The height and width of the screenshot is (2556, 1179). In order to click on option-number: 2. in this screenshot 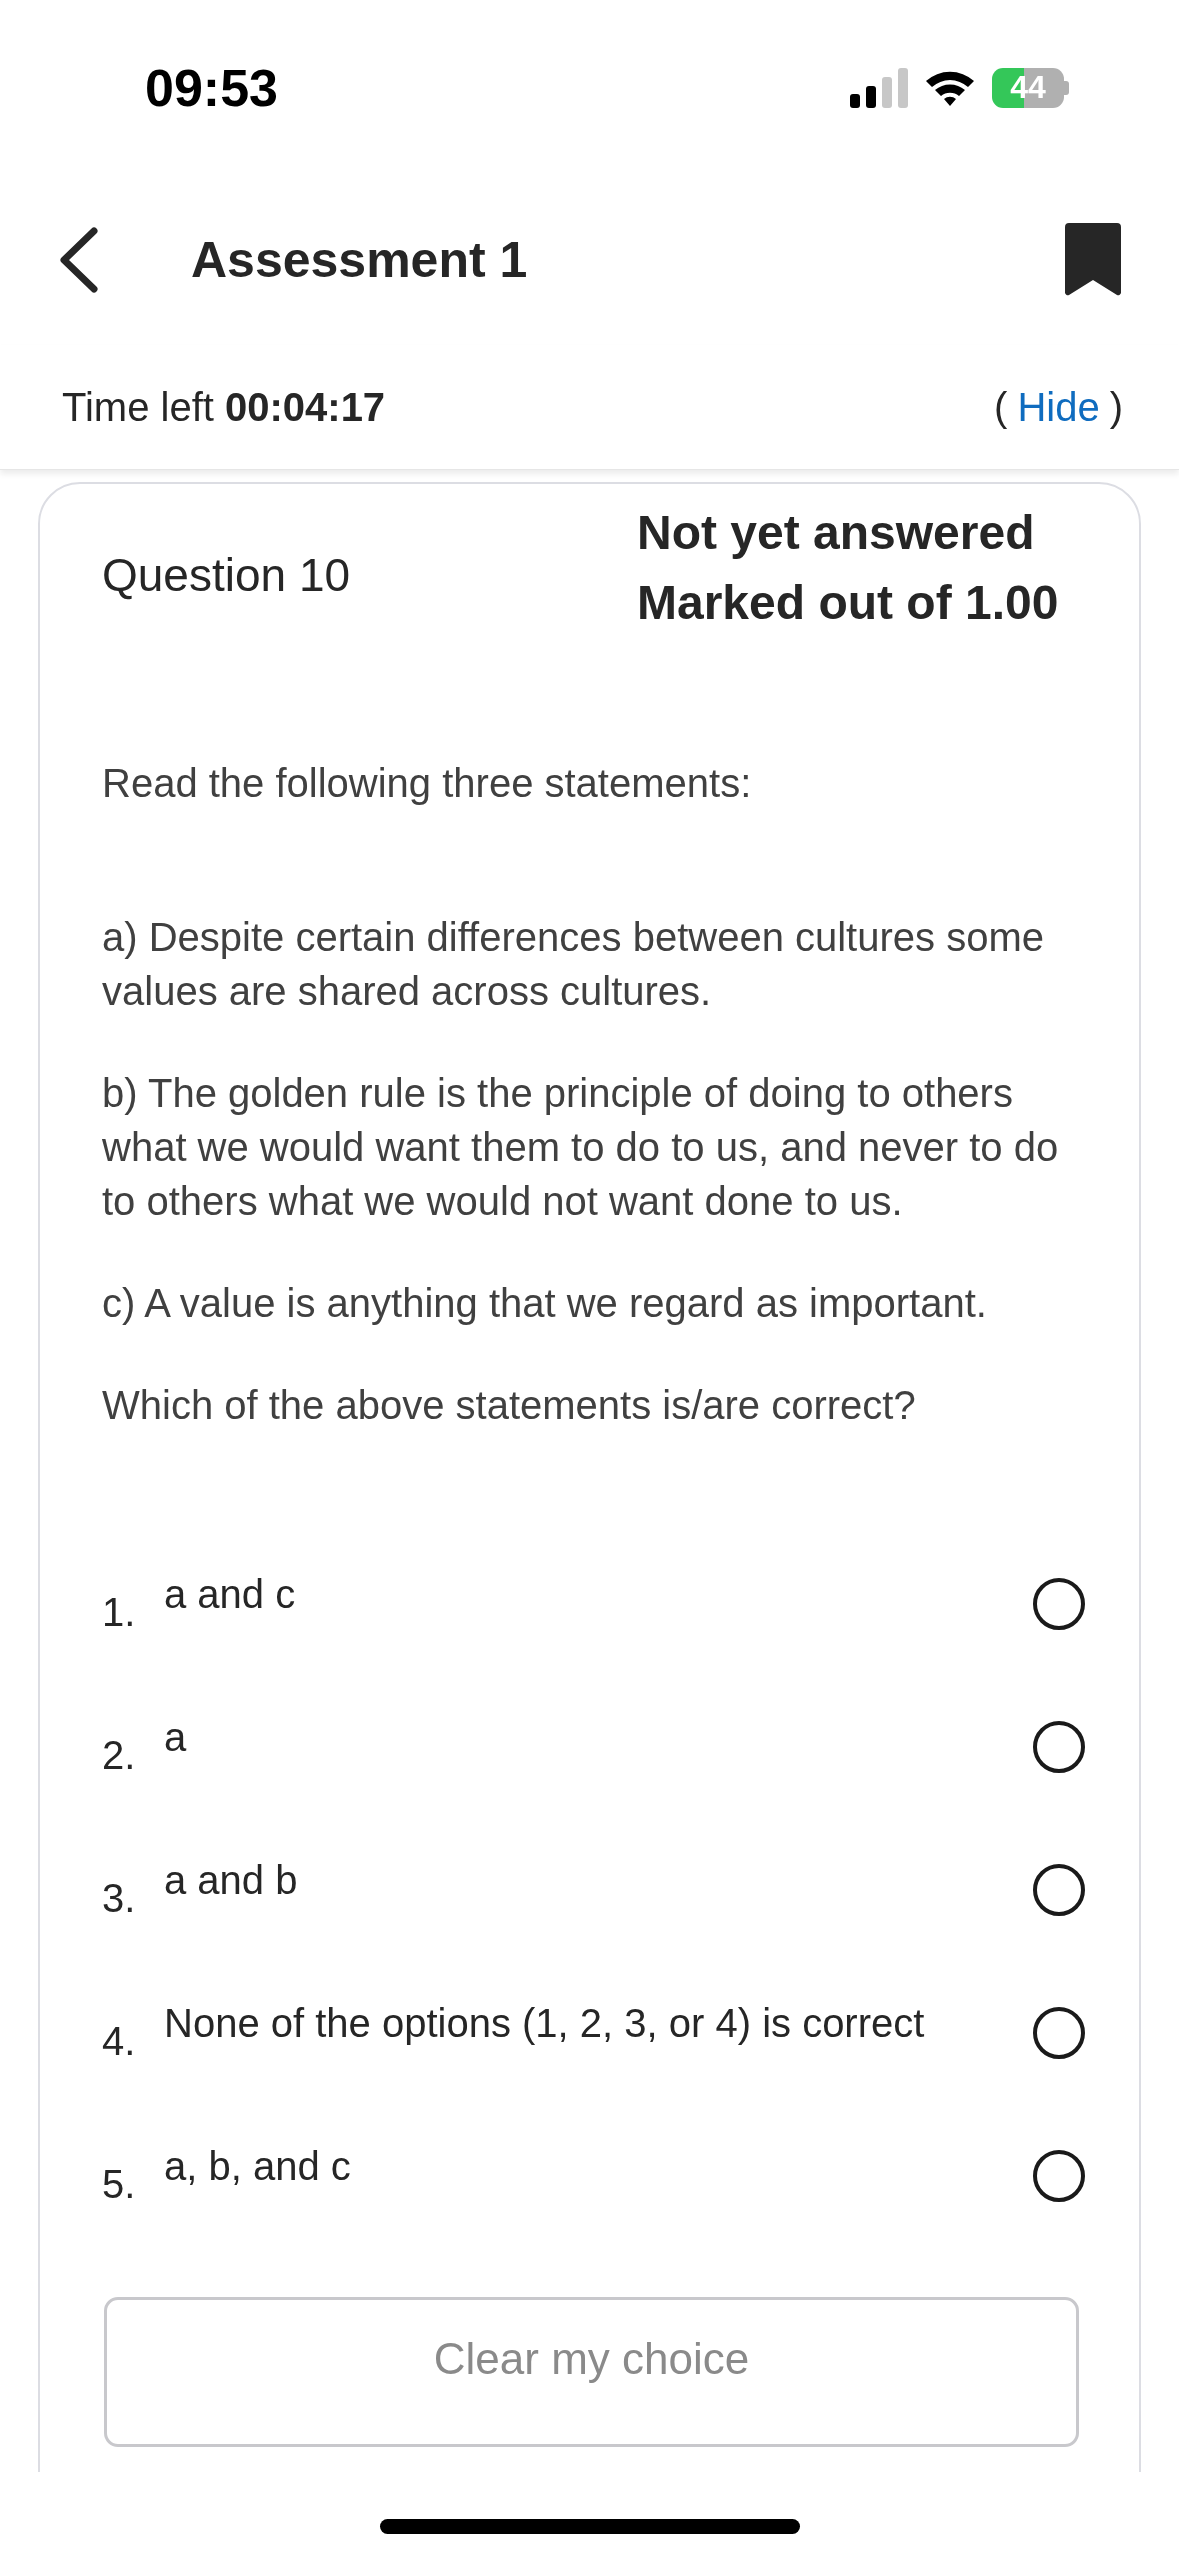, I will do `click(119, 1755)`.